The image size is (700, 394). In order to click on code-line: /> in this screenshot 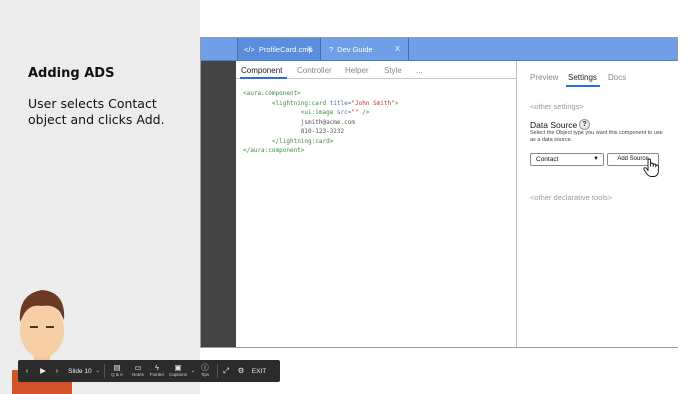, I will do `click(364, 112)`.